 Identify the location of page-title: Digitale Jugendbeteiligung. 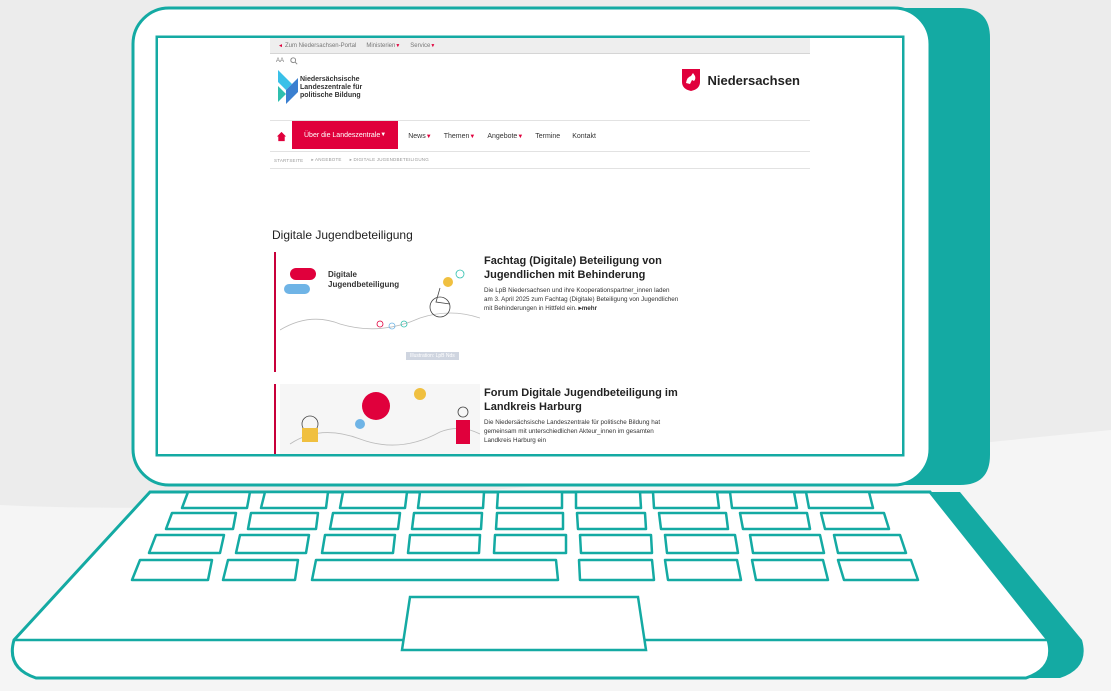
(342, 235).